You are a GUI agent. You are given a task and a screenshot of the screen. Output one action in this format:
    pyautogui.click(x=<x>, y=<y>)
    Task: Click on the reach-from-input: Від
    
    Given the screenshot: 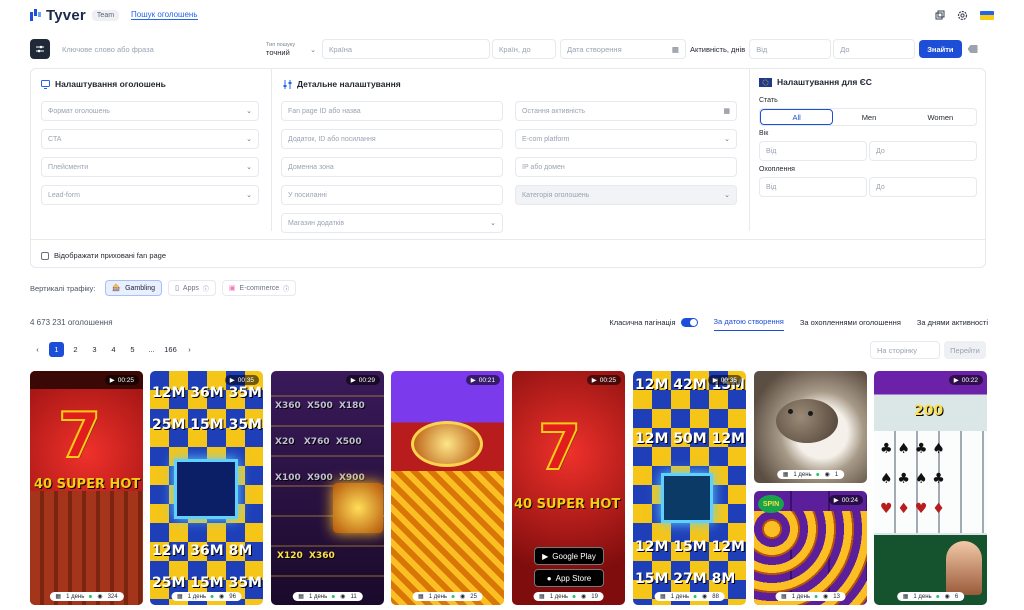 What is the action you would take?
    pyautogui.click(x=813, y=187)
    